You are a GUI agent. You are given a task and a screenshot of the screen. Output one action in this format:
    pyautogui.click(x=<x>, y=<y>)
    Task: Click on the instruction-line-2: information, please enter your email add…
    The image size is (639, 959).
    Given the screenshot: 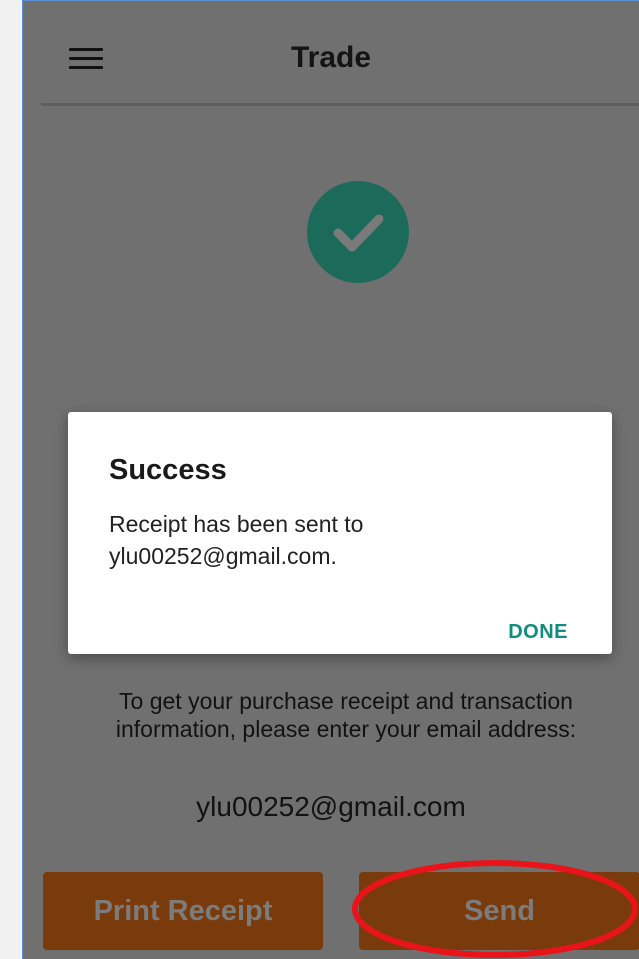 What is the action you would take?
    pyautogui.click(x=346, y=729)
    